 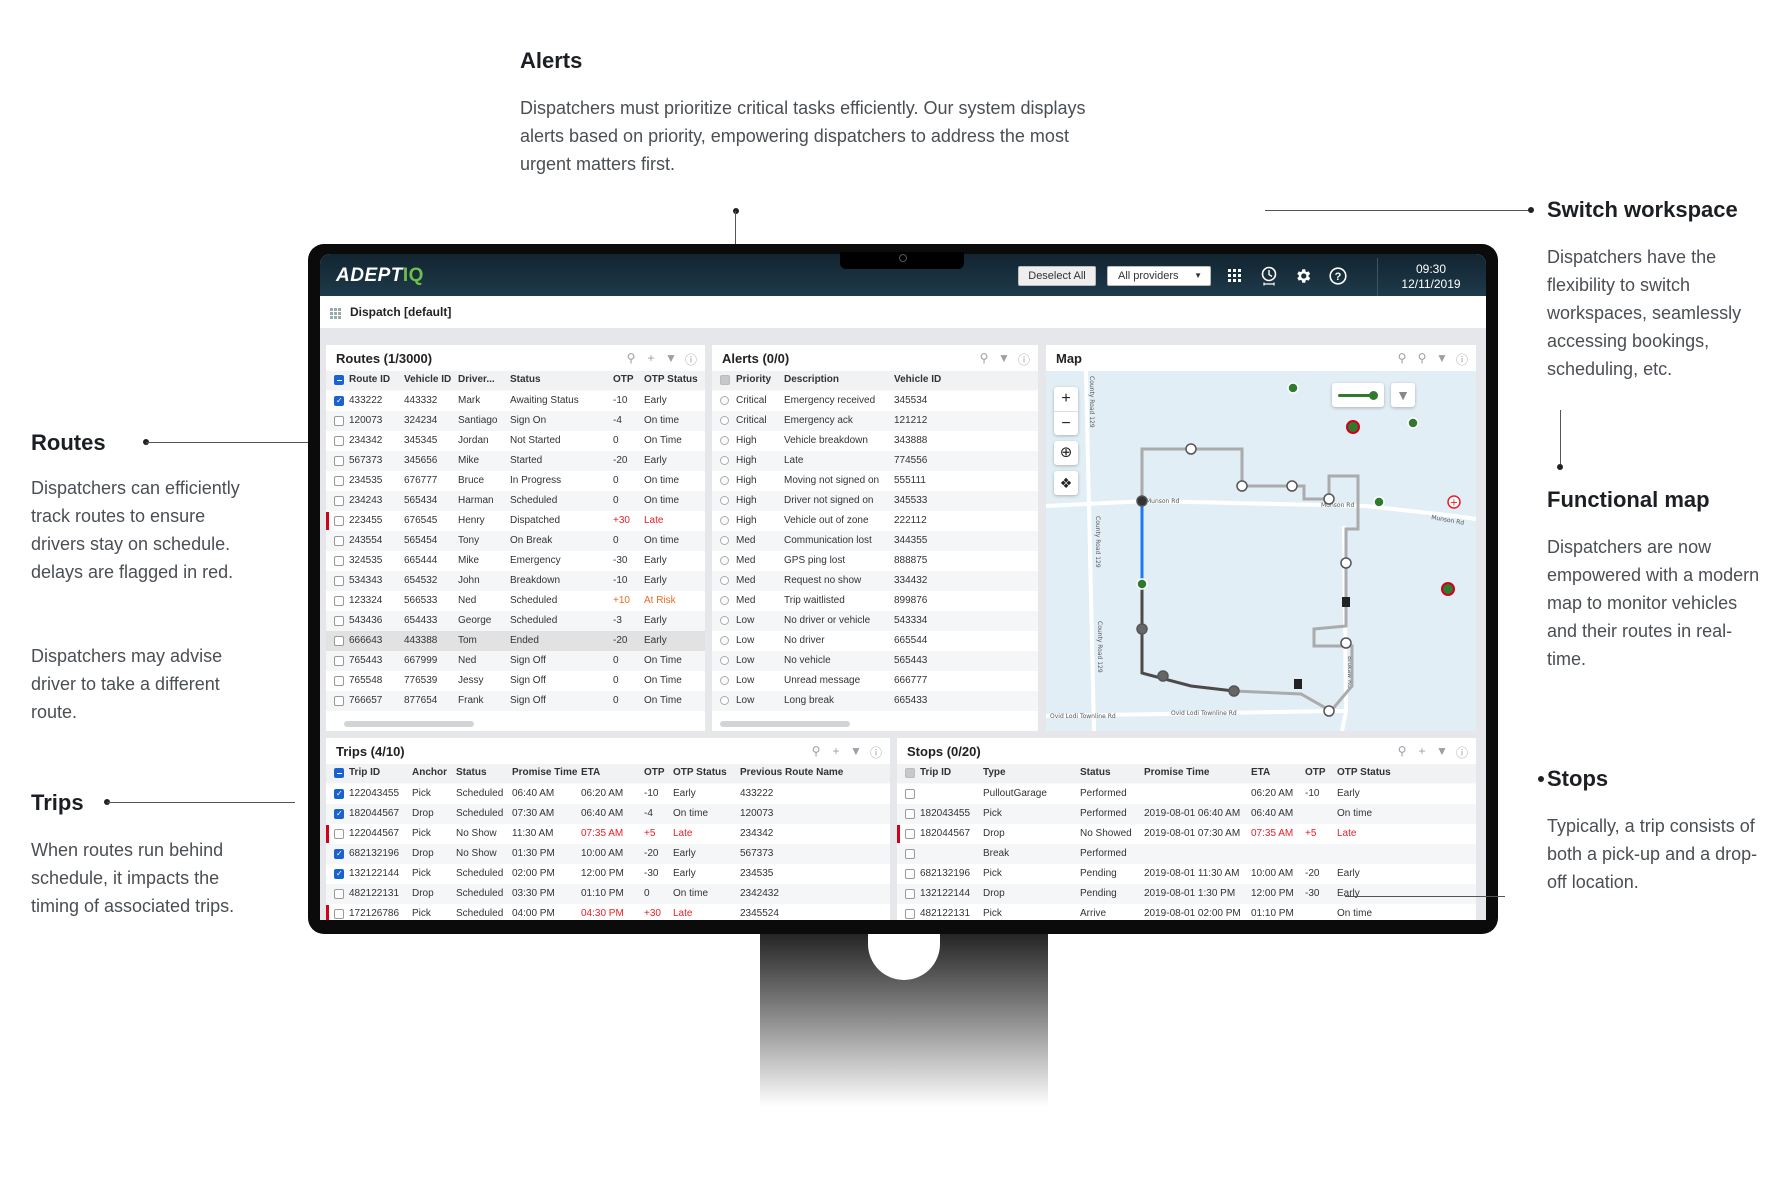 What do you see at coordinates (1269, 276) in the screenshot?
I see `timeline-clock-icon` at bounding box center [1269, 276].